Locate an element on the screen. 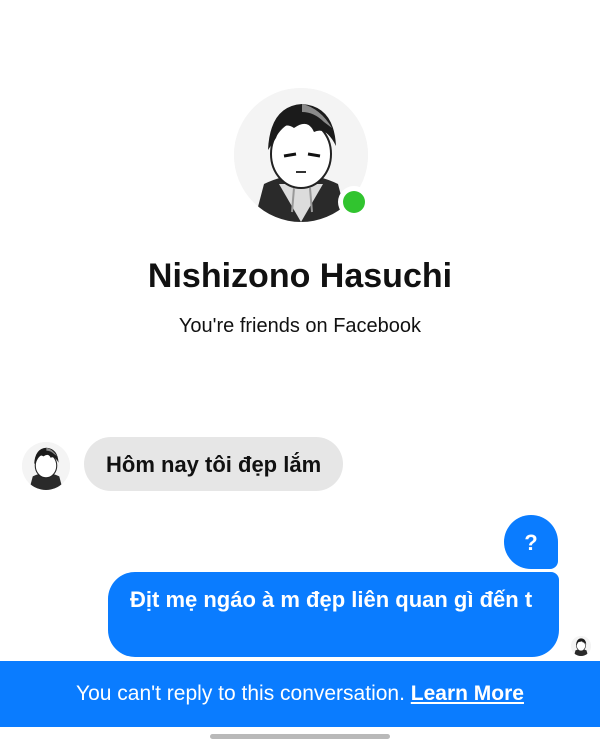 Image resolution: width=600 pixels, height=747 pixels. sender-avatar is located at coordinates (46, 466).